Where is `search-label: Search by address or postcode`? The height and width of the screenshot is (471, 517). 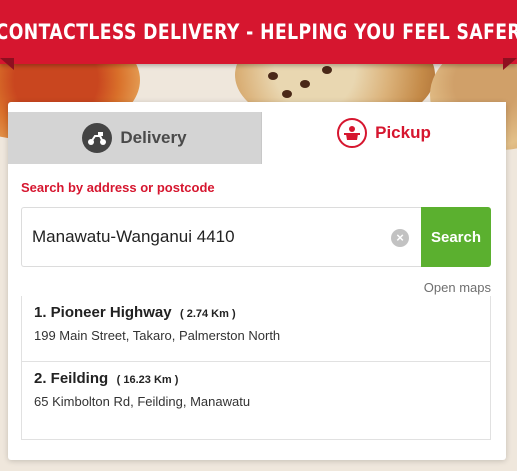 search-label: Search by address or postcode is located at coordinates (118, 187).